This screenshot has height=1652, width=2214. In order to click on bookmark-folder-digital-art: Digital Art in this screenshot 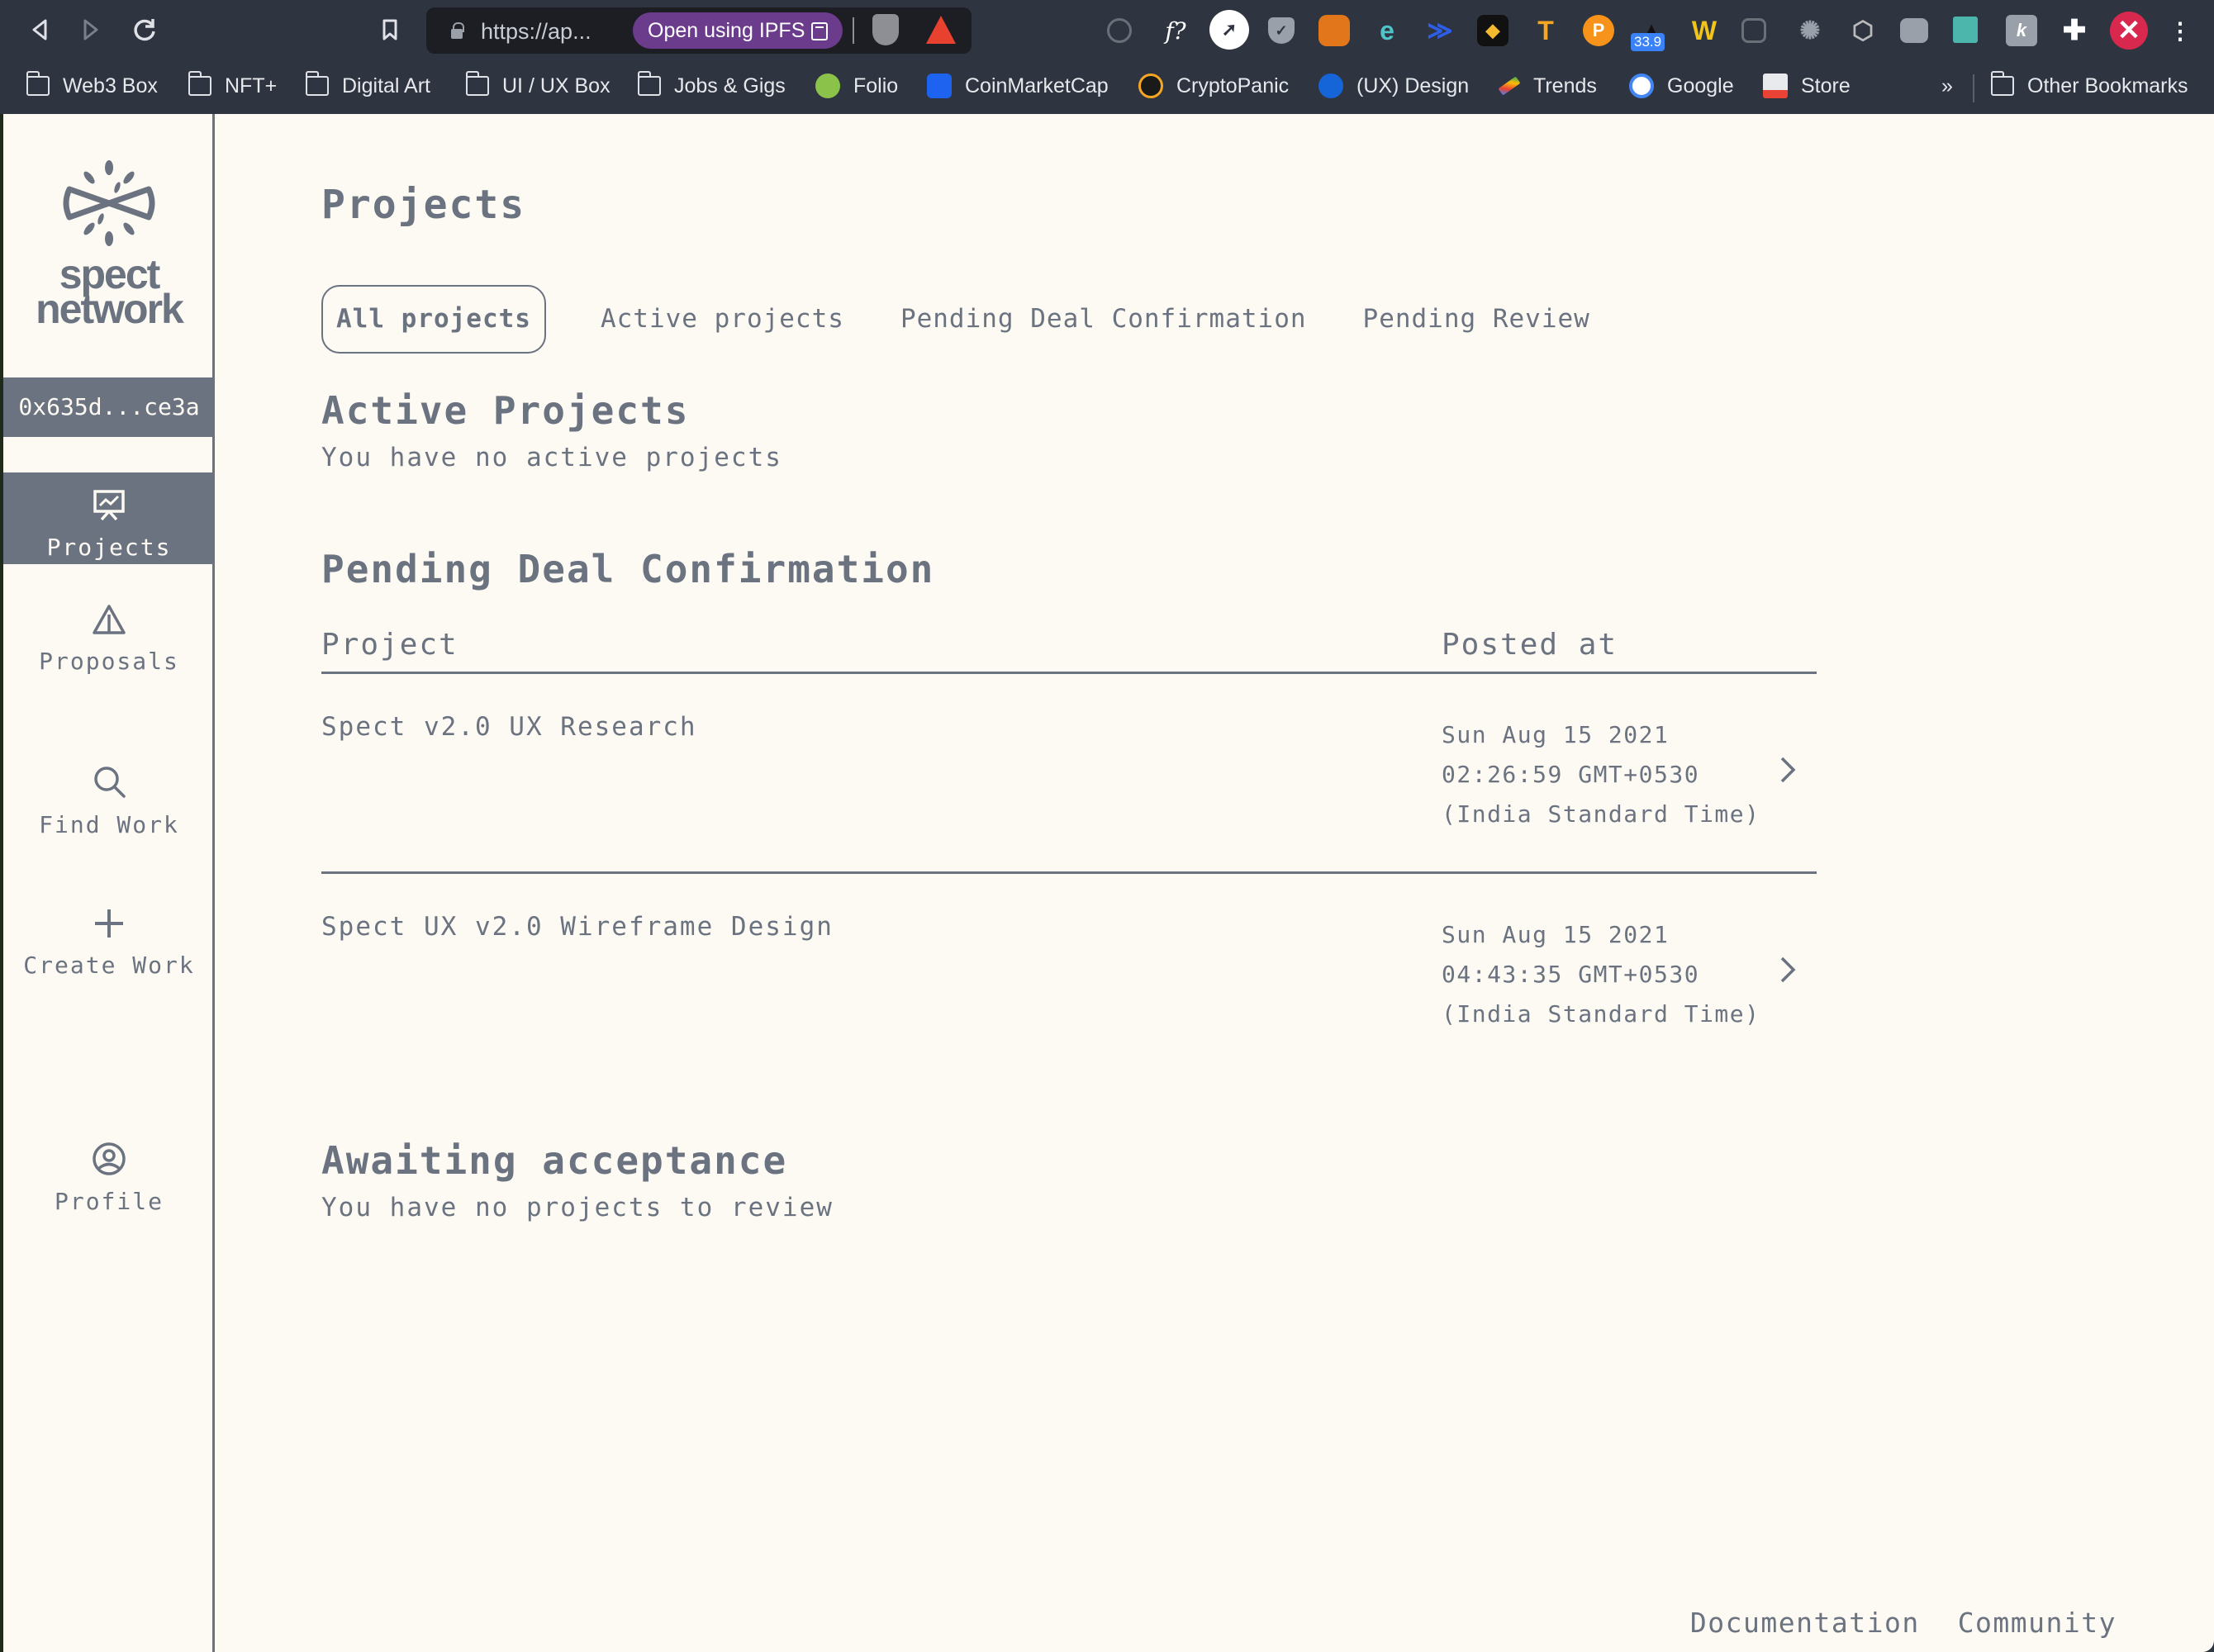, I will do `click(367, 86)`.